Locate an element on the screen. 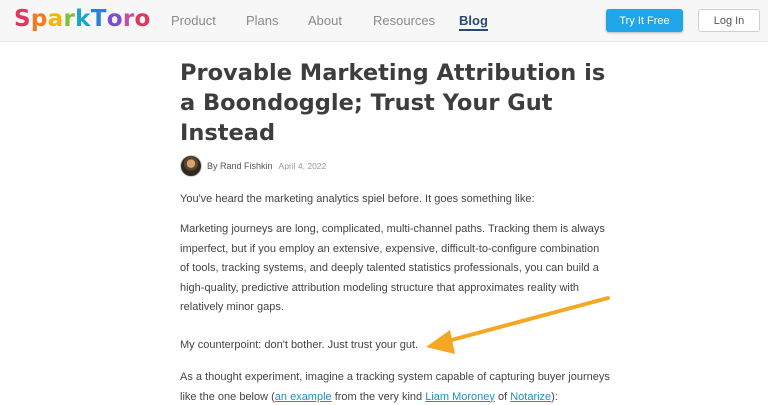 This screenshot has width=768, height=405. nav-plans: Plans is located at coordinates (262, 20).